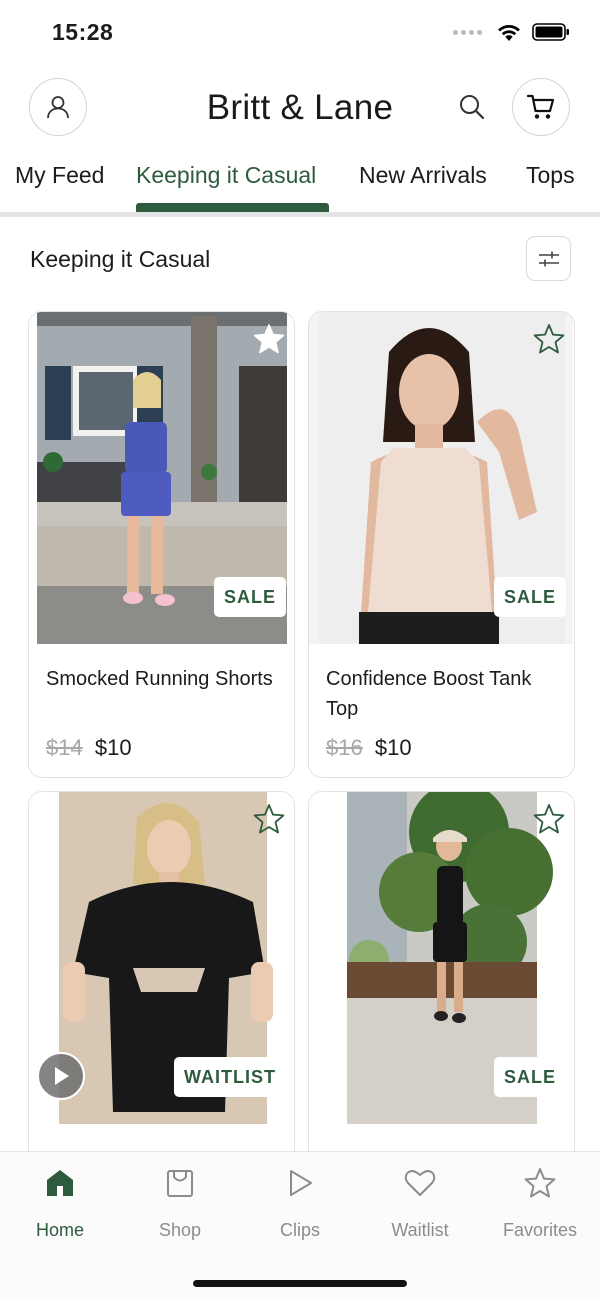 Image resolution: width=600 pixels, height=1299 pixels. What do you see at coordinates (60, 1183) in the screenshot?
I see `home-icon` at bounding box center [60, 1183].